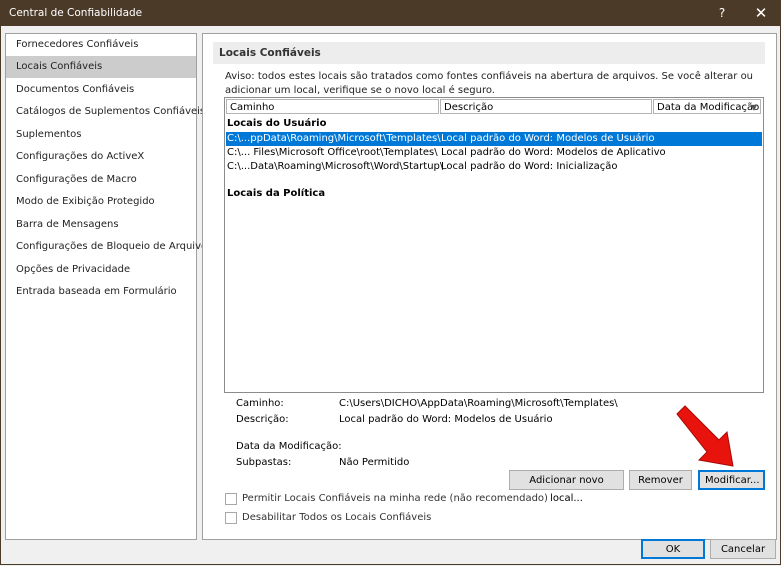  What do you see at coordinates (289, 446) in the screenshot?
I see `detail-date-label: Data da Modificação:` at bounding box center [289, 446].